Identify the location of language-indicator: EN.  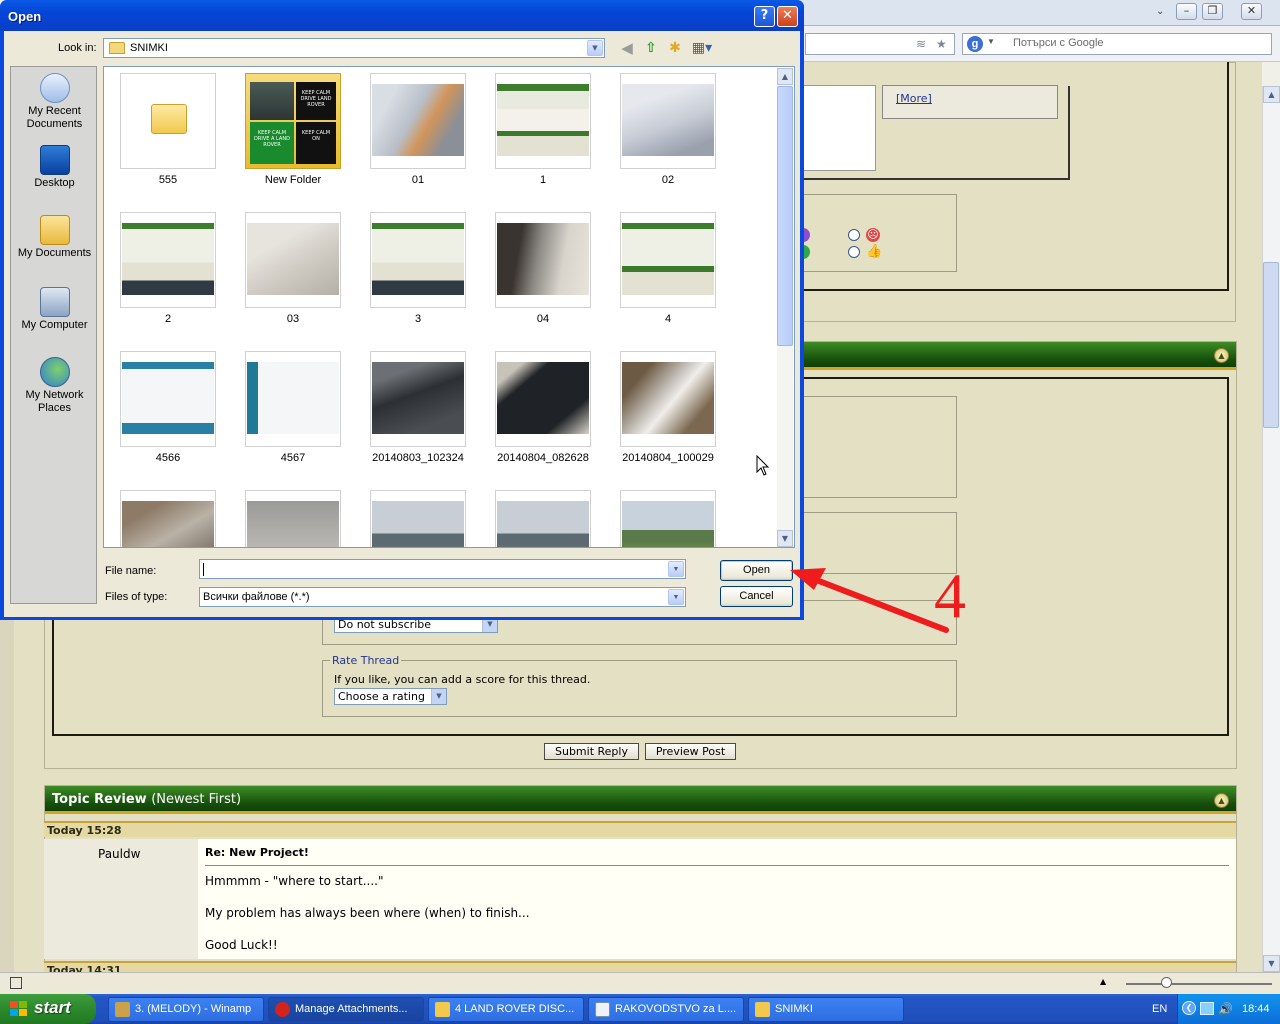
(1159, 1009).